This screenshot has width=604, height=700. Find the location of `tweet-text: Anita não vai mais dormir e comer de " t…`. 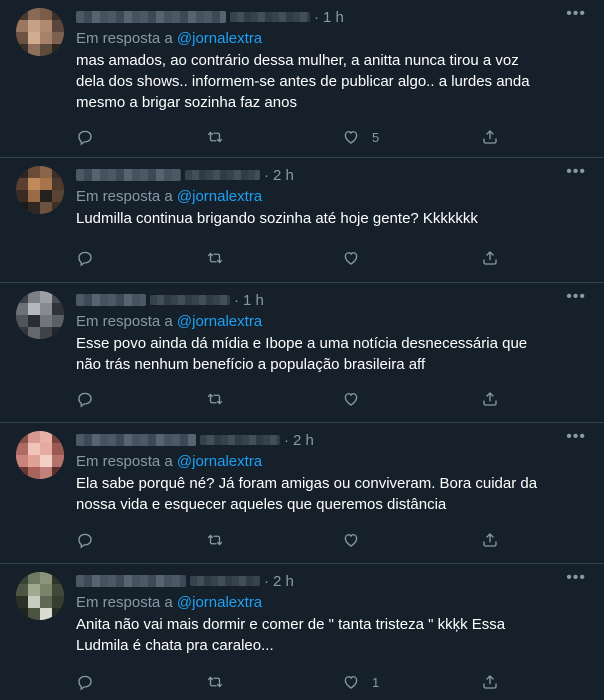

tweet-text: Anita não vai mais dormir e comer de " t… is located at coordinates (291, 635).